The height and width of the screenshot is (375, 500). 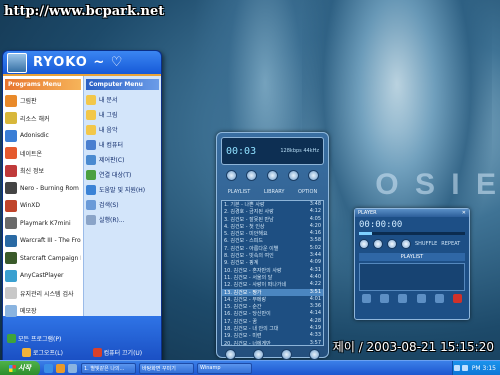 I want to click on remove-button, so click(x=259, y=354).